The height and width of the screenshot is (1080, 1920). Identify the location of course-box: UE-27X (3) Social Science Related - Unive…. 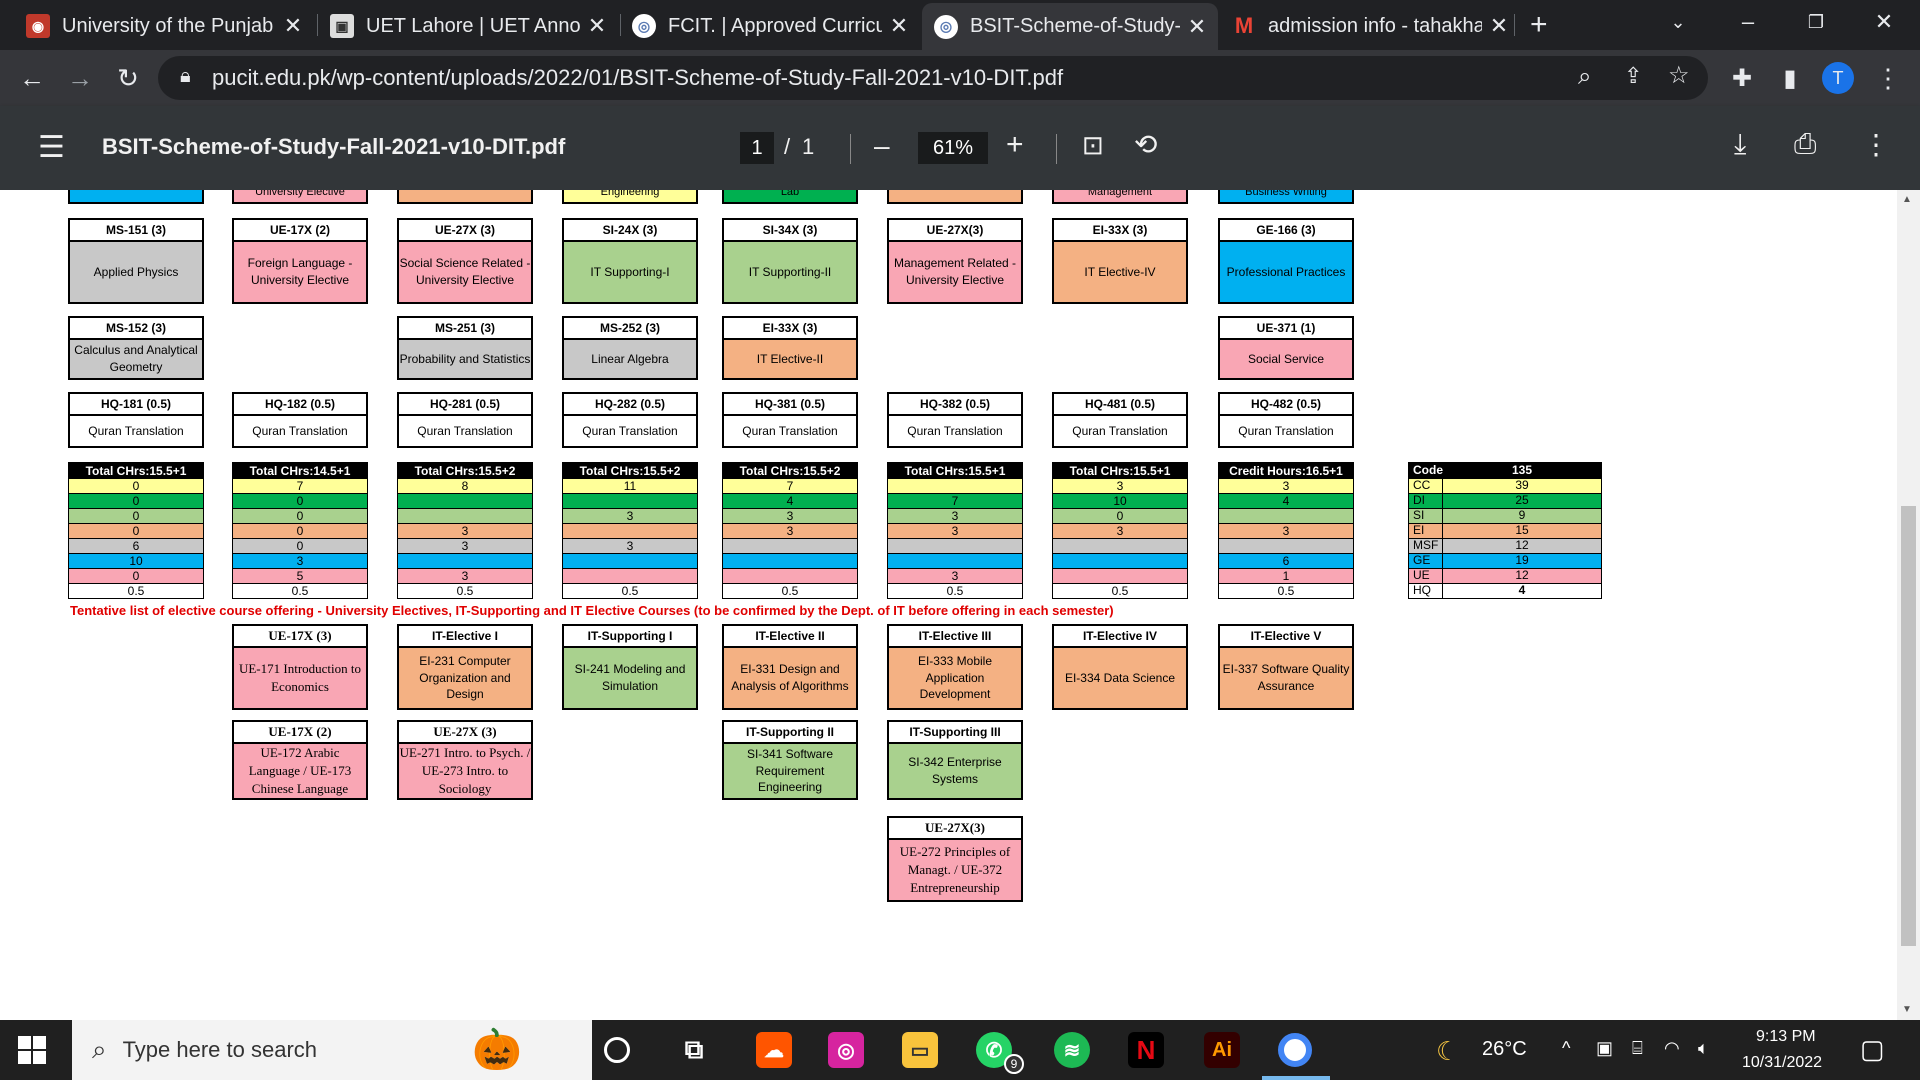
(465, 261).